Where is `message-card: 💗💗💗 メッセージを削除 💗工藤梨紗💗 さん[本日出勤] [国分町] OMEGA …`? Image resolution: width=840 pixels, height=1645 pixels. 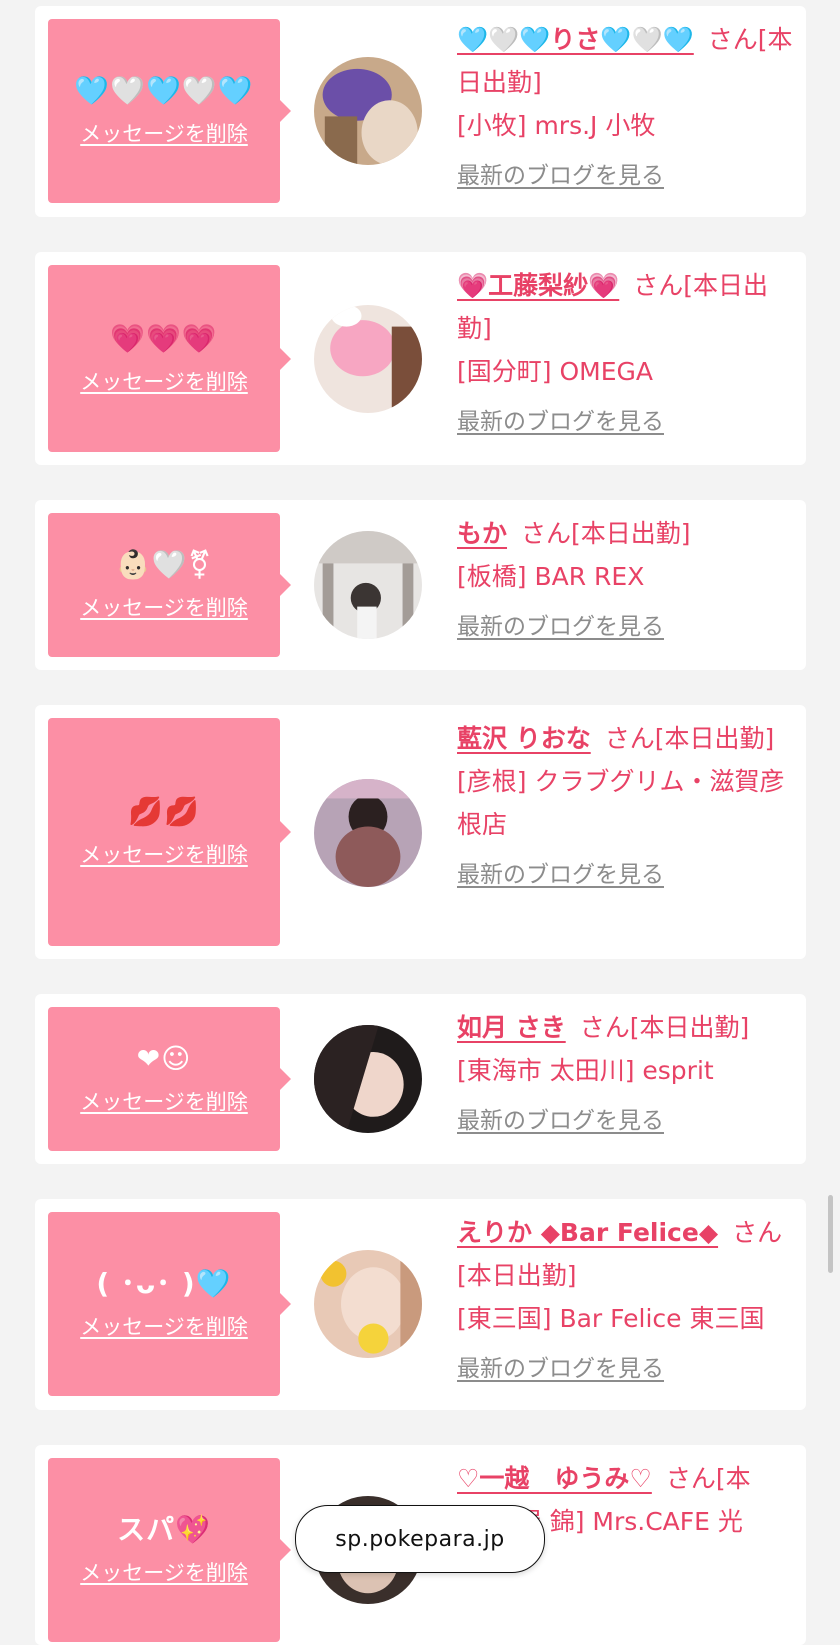
message-card: 💗💗💗 メッセージを削除 💗工藤梨紗💗 さん[本日出勤] [国分町] OMEGA … is located at coordinates (420, 358).